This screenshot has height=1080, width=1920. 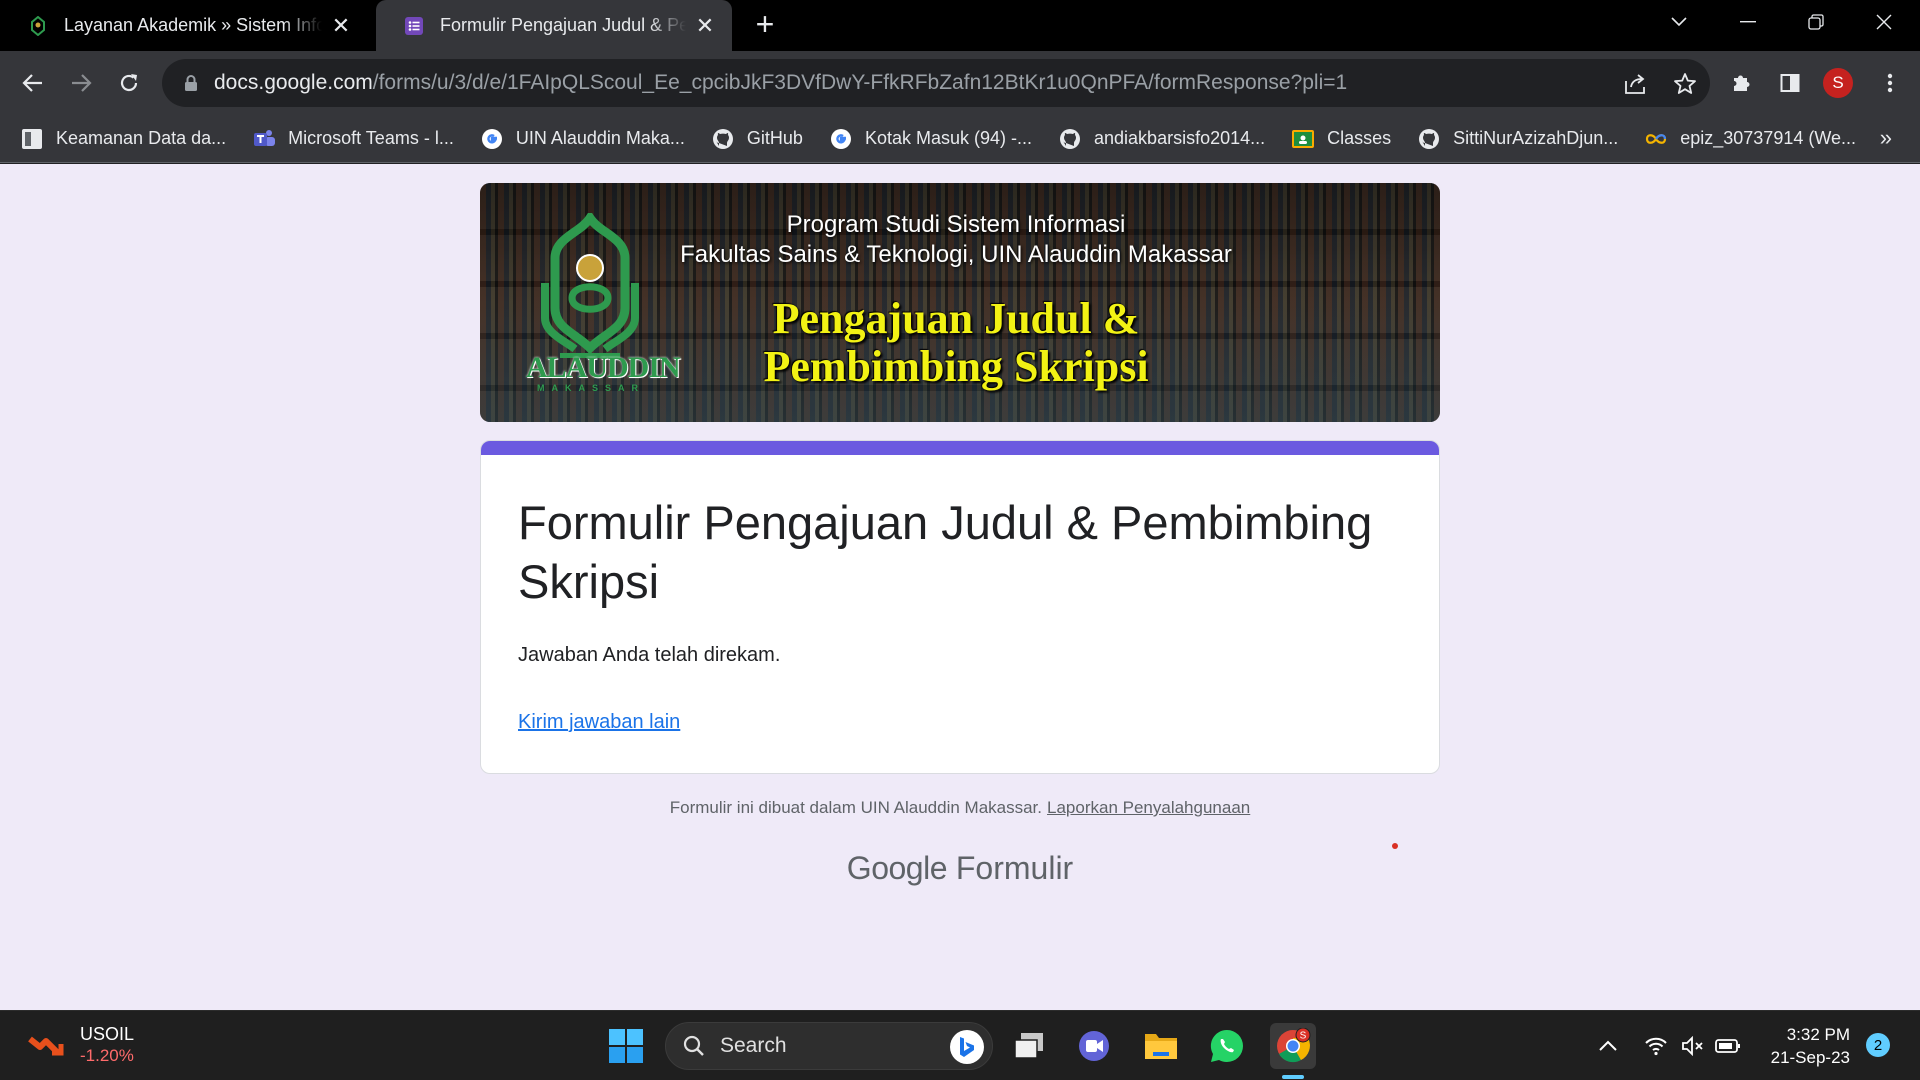 What do you see at coordinates (1656, 139) in the screenshot?
I see `infinity-icon` at bounding box center [1656, 139].